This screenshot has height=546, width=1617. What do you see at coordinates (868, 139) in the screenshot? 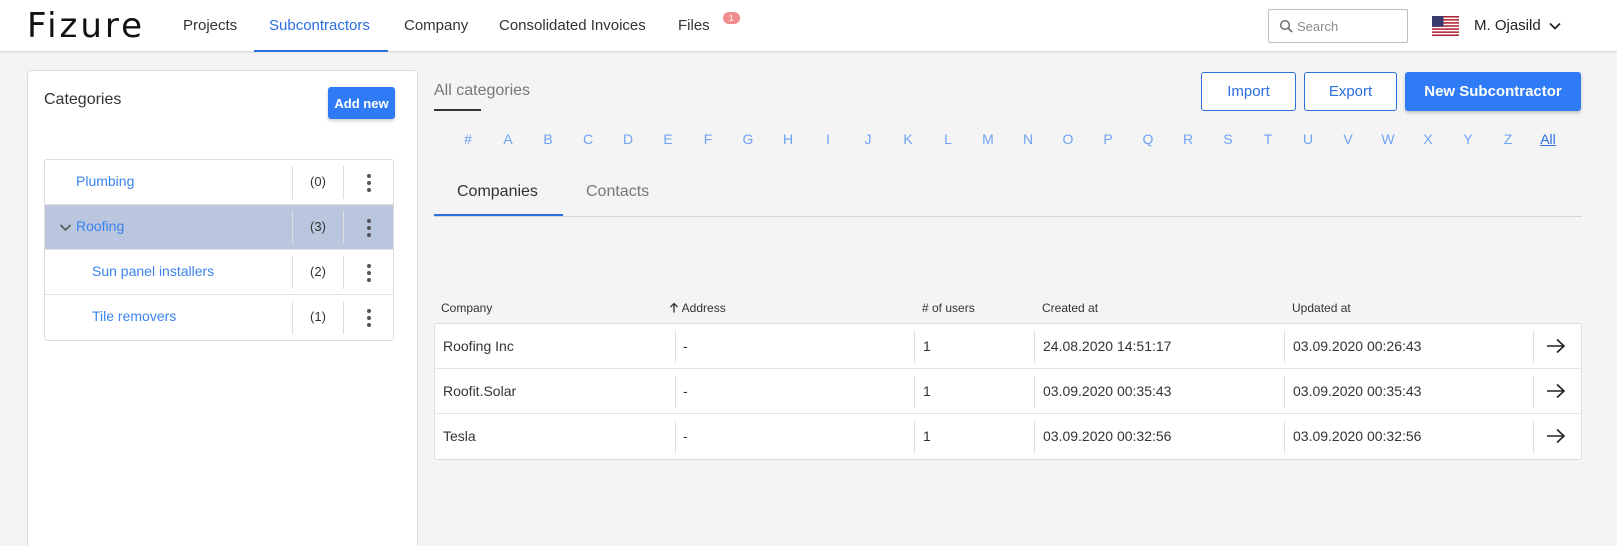
I see `letter-filter-j: J` at bounding box center [868, 139].